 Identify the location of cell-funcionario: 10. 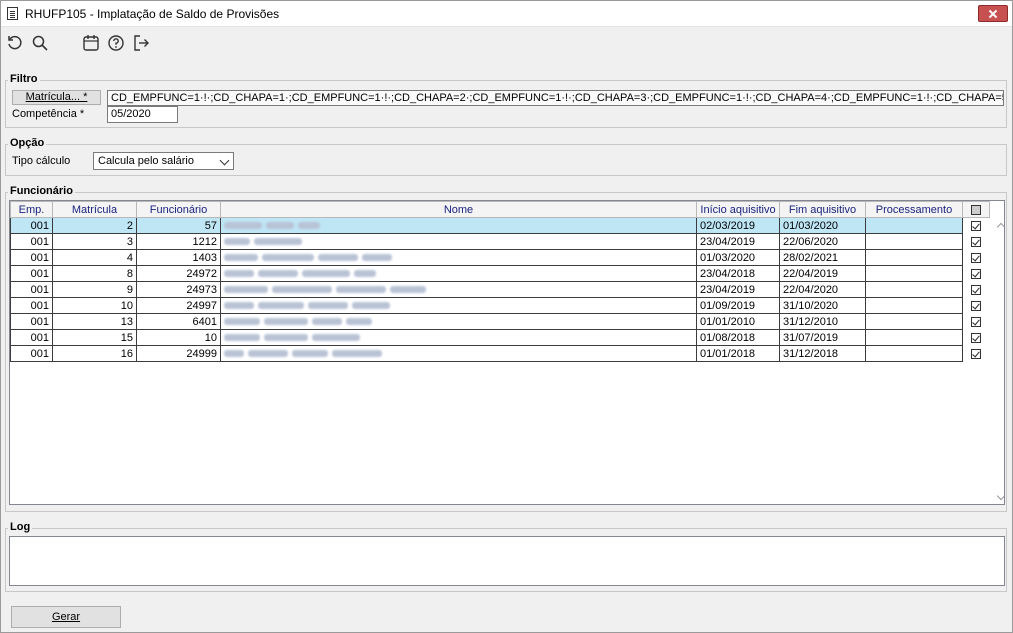
(178, 337).